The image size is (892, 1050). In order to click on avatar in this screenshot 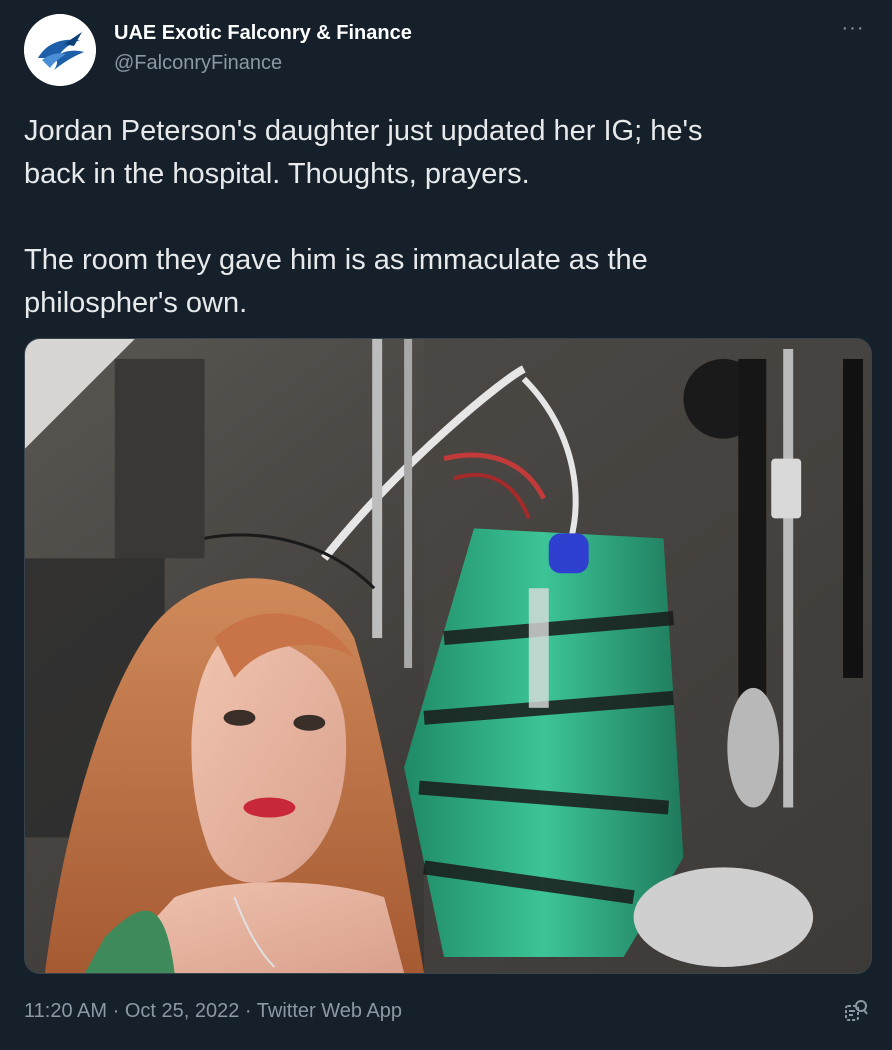, I will do `click(60, 50)`.